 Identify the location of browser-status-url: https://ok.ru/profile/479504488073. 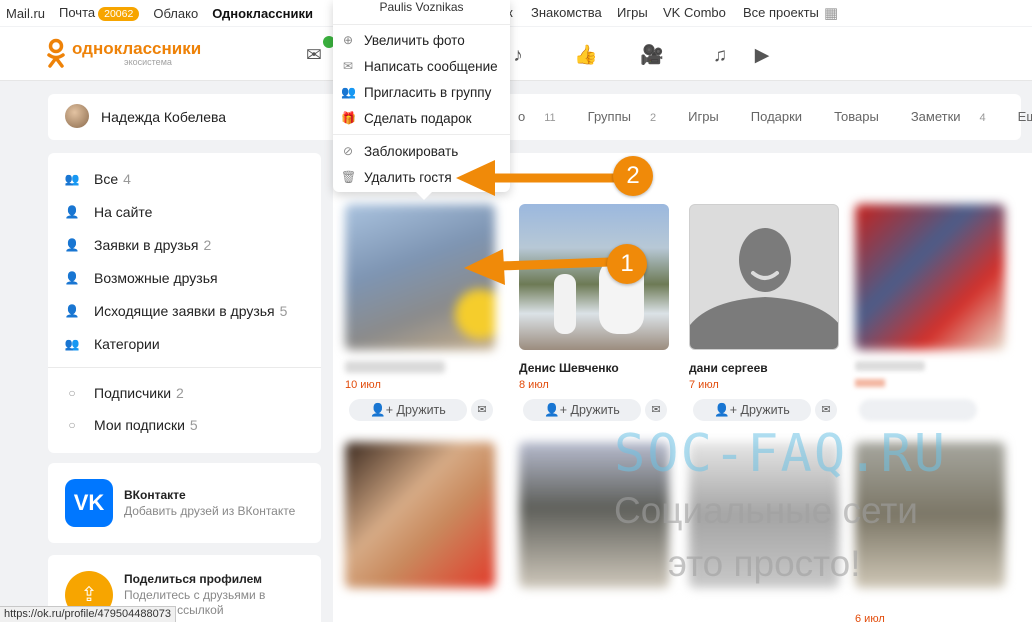
(88, 614).